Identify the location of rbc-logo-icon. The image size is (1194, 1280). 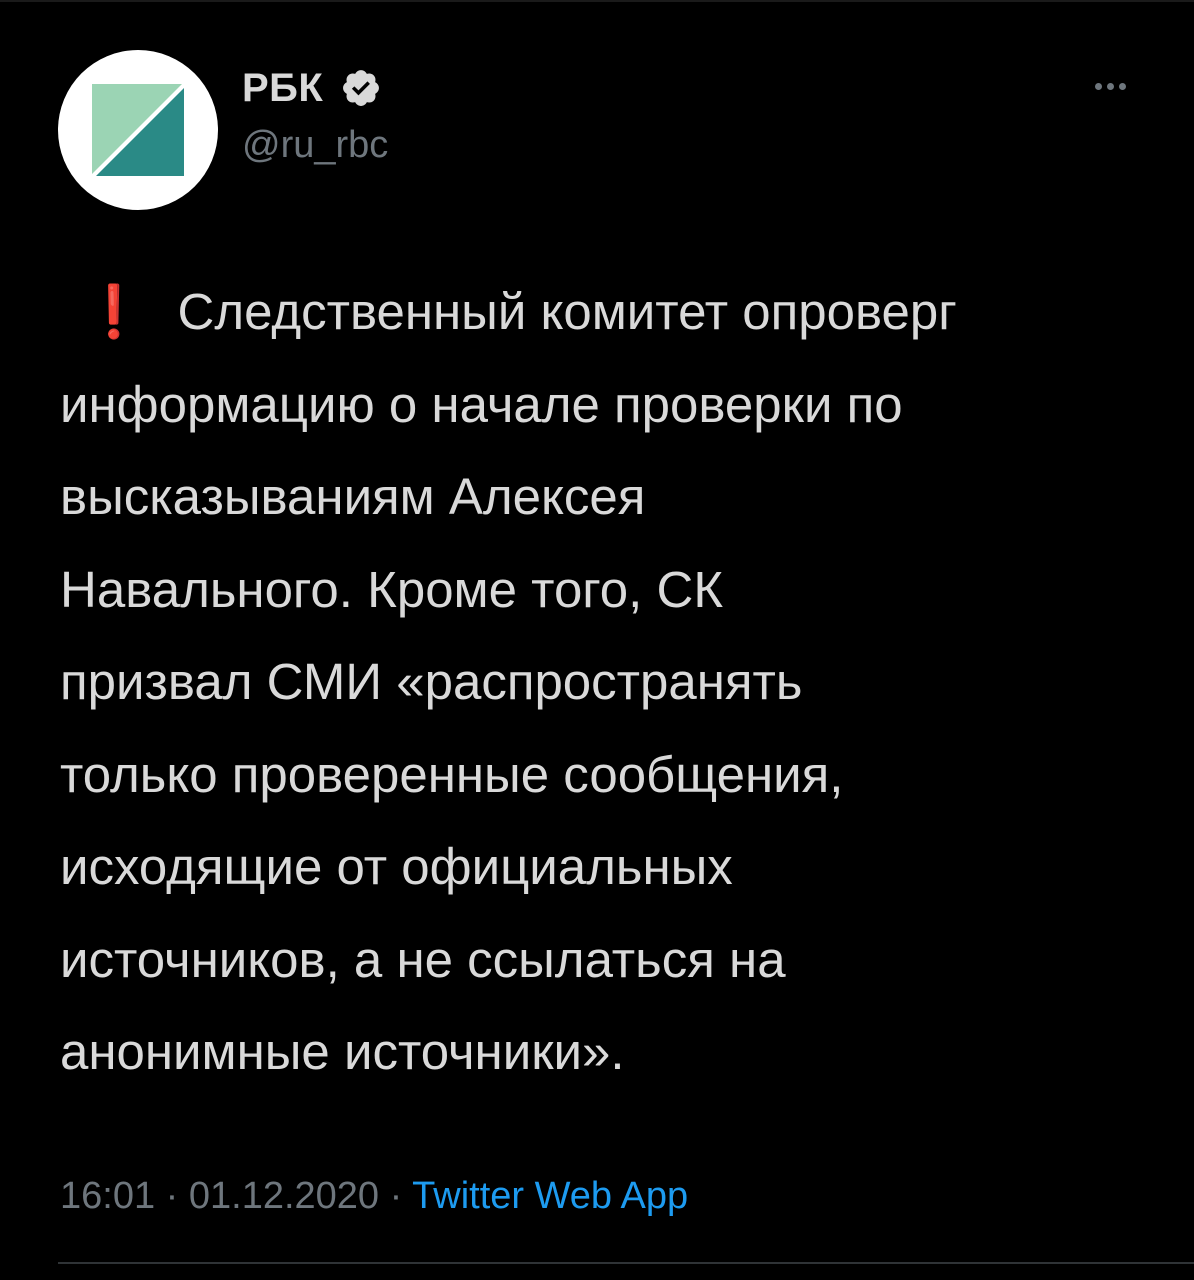
(138, 130).